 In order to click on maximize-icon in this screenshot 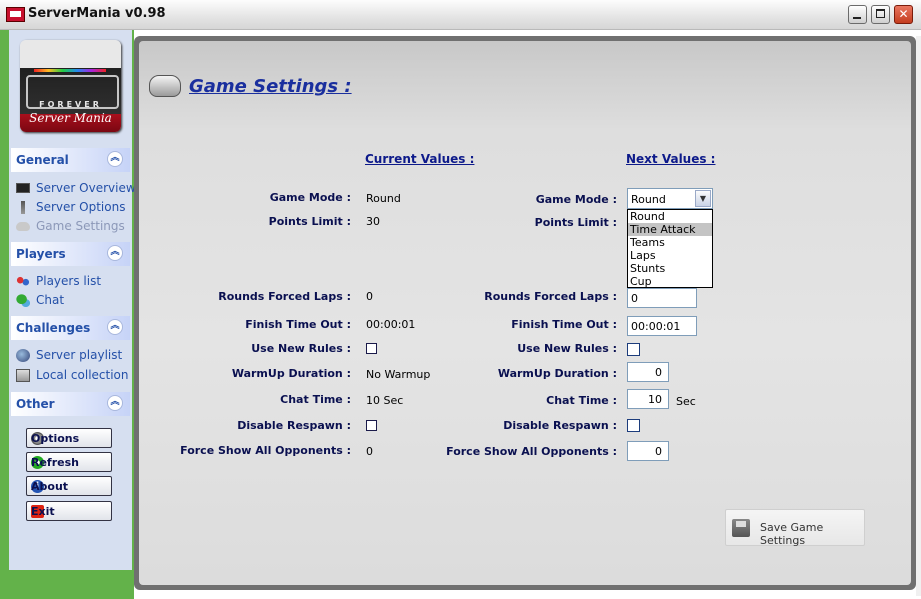, I will do `click(880, 13)`.